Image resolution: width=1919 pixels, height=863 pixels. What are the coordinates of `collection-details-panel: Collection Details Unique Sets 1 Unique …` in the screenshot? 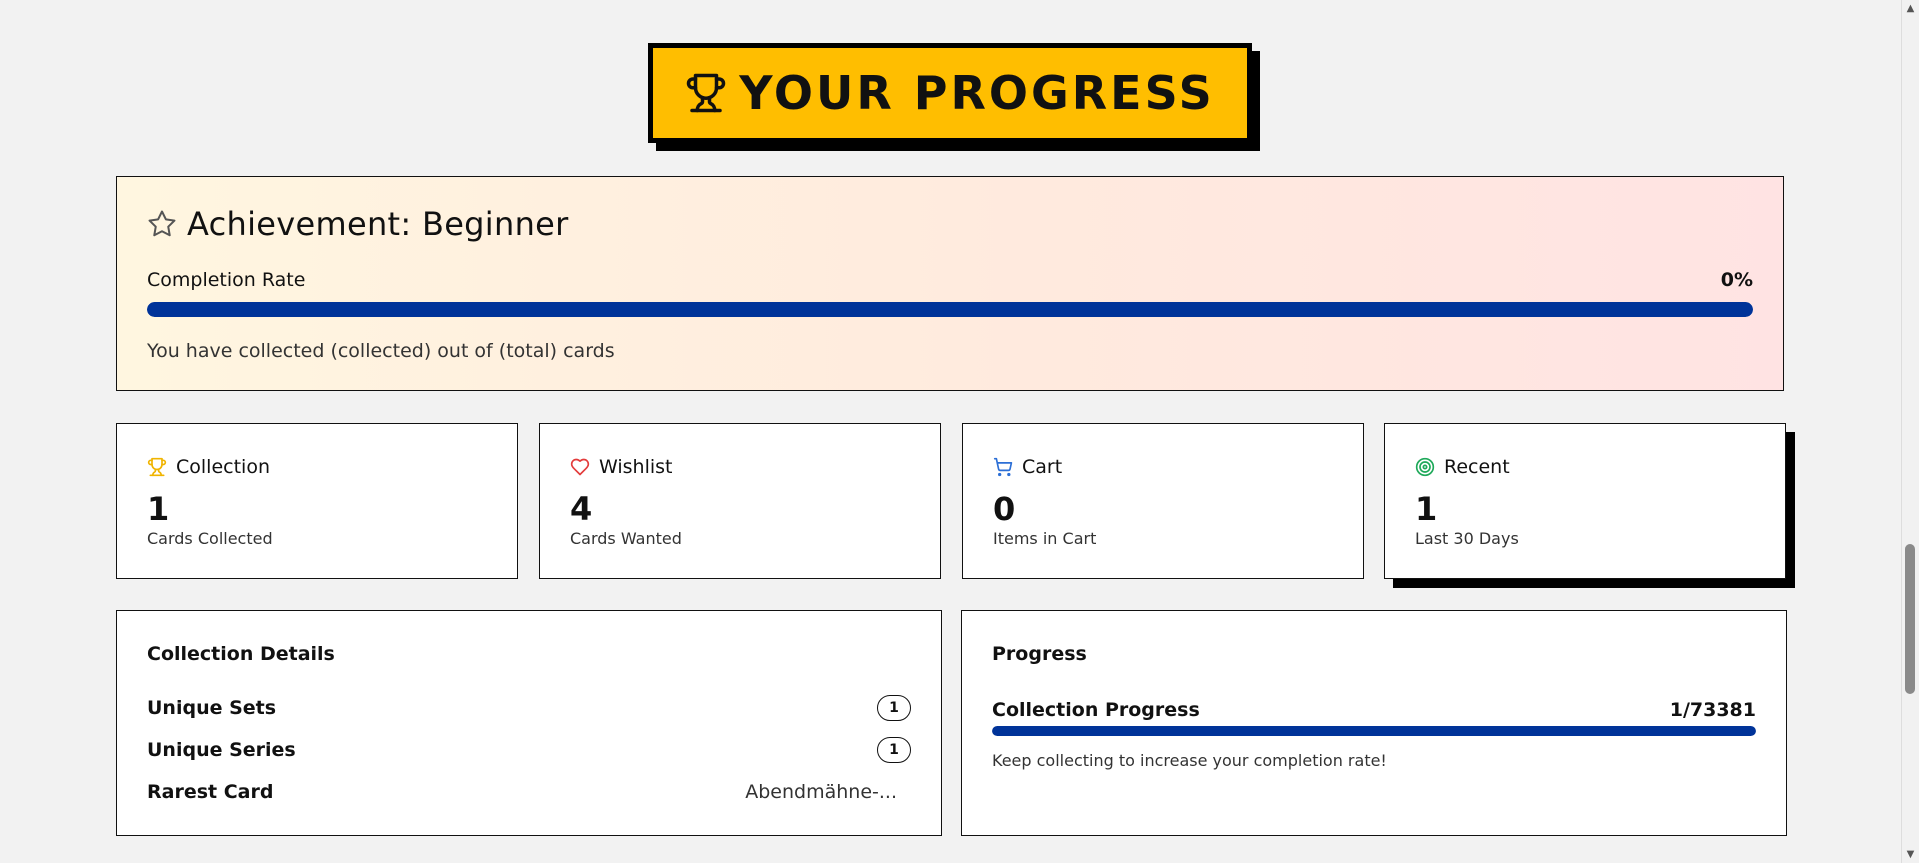 It's located at (529, 723).